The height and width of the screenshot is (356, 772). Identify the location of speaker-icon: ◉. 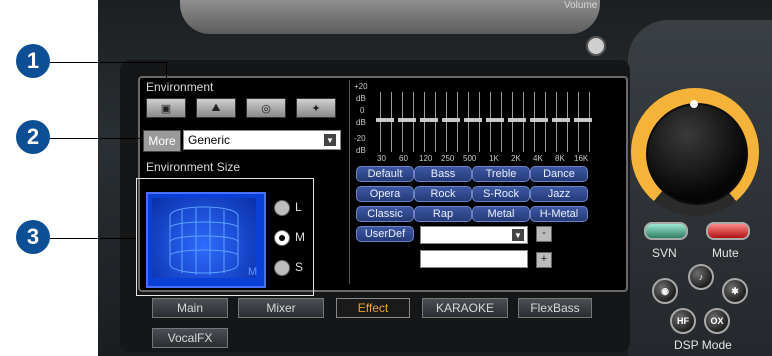
(665, 290).